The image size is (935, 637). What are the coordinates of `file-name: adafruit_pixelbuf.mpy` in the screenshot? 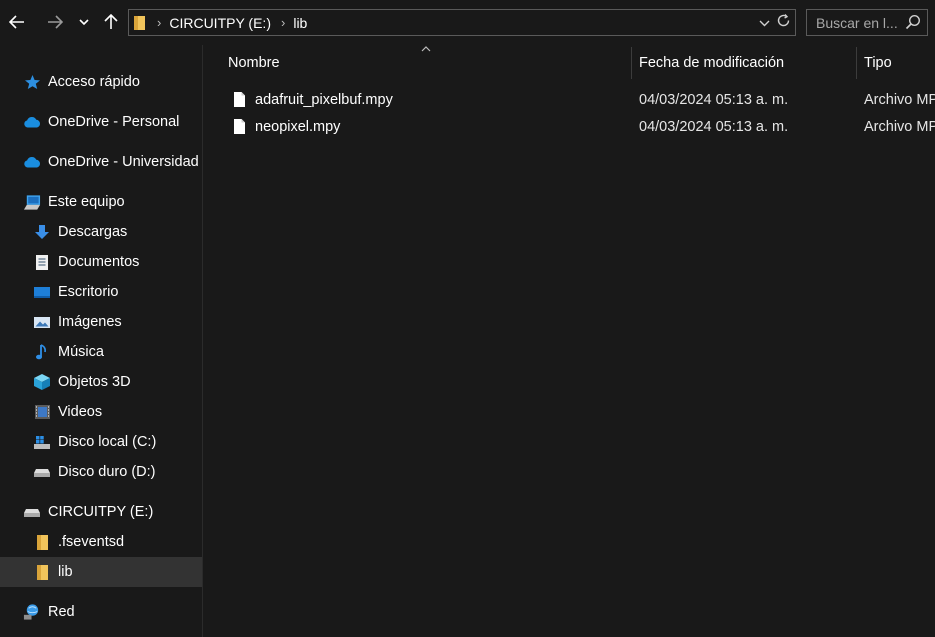 It's located at (324, 100).